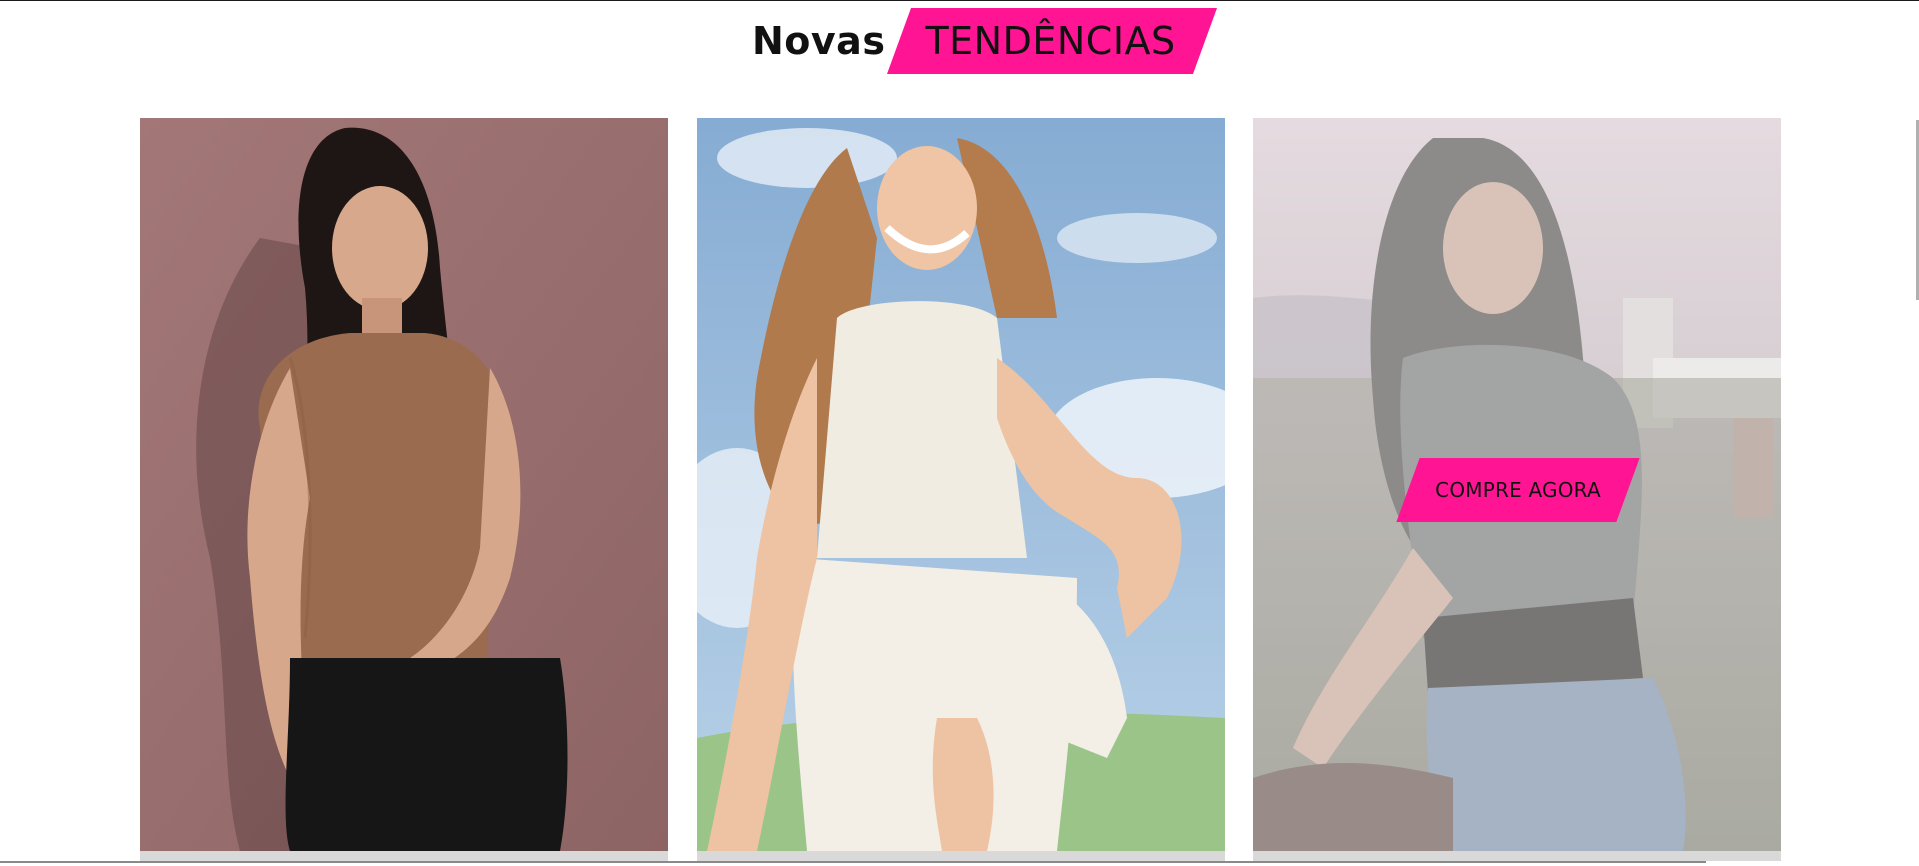 The width and height of the screenshot is (1919, 866). I want to click on horizontal-scrollbar, so click(853, 862).